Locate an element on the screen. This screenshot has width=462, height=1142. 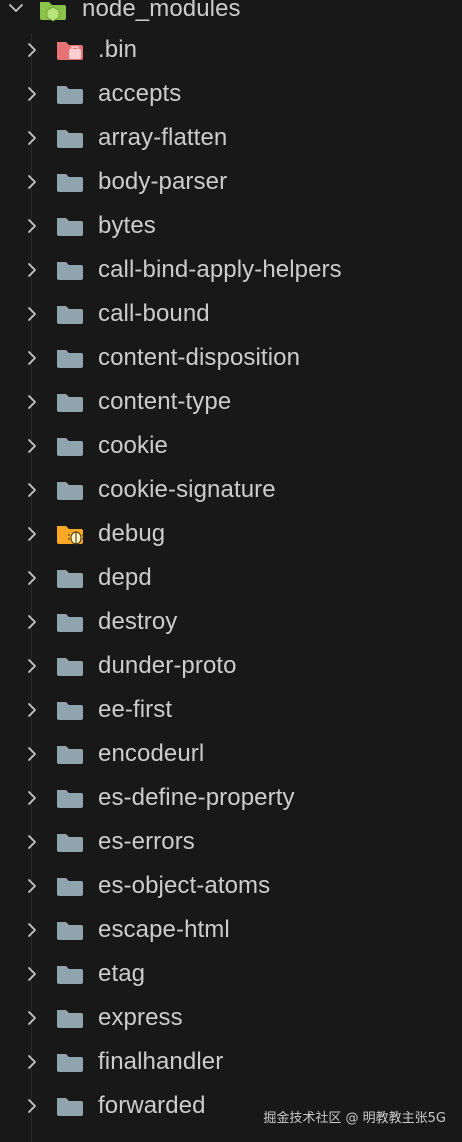
tree-item-accepts: accepts is located at coordinates (231, 94).